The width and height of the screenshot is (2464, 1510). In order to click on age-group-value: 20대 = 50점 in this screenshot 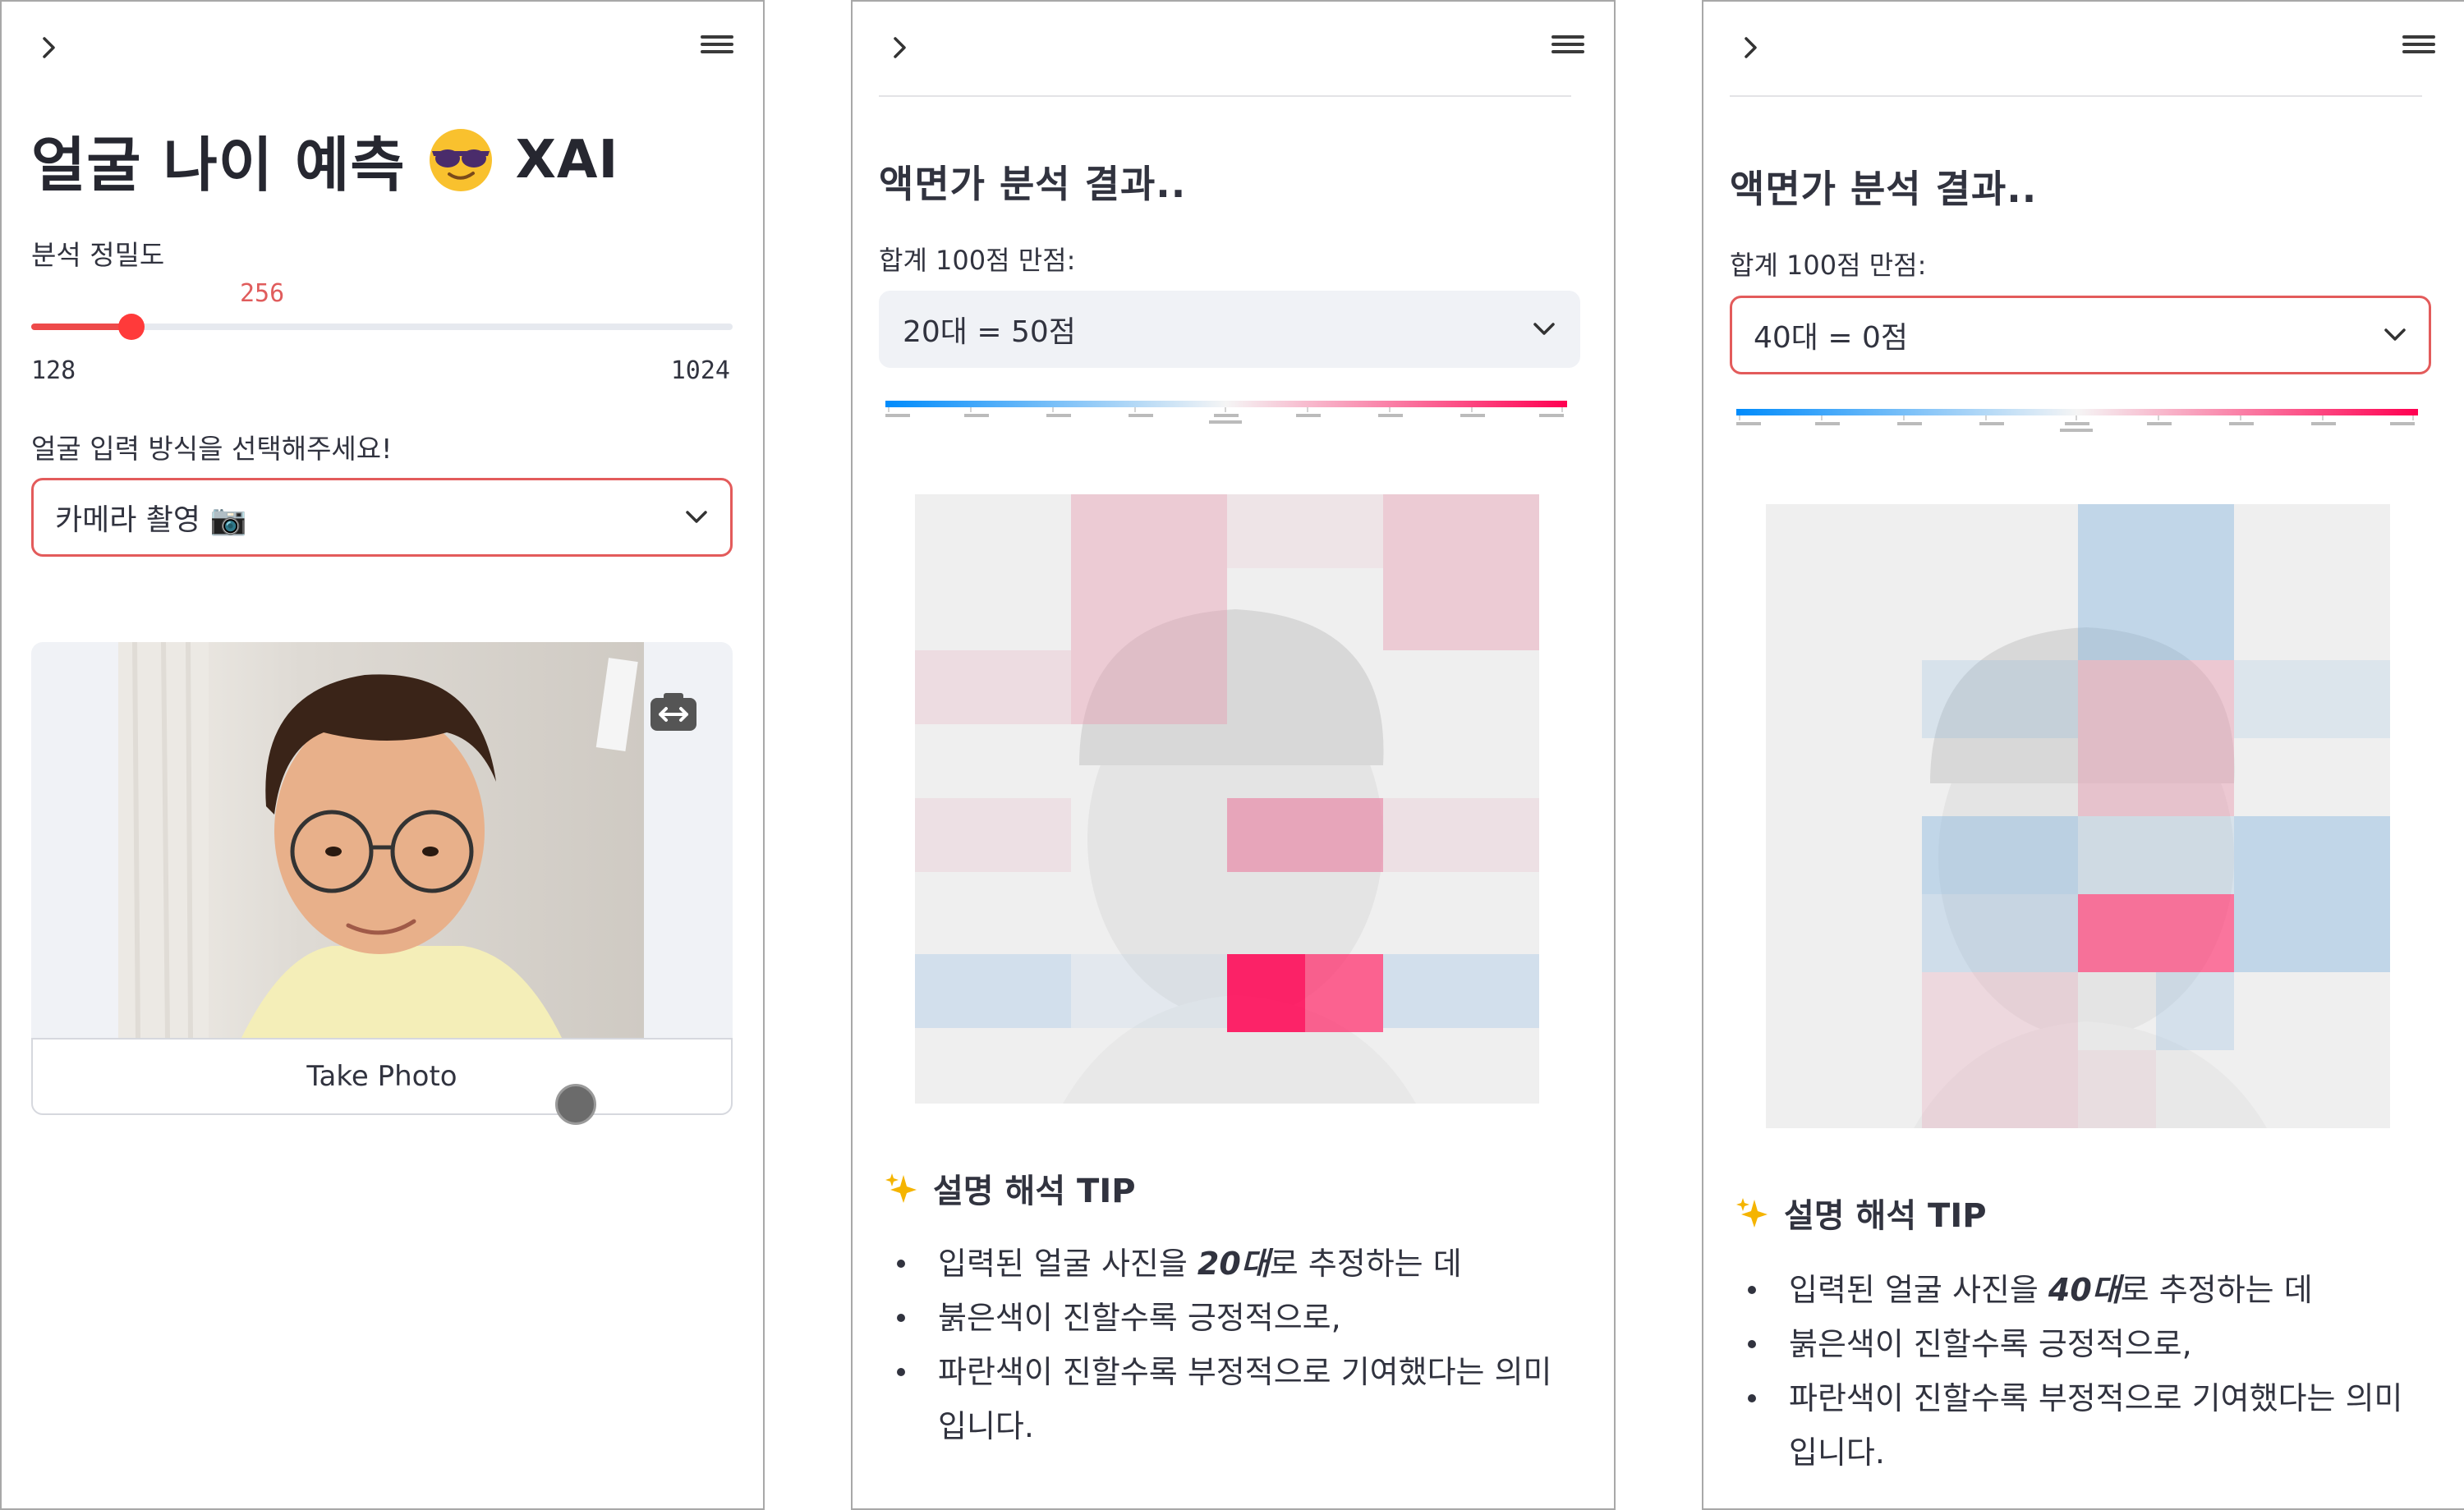, I will do `click(989, 332)`.